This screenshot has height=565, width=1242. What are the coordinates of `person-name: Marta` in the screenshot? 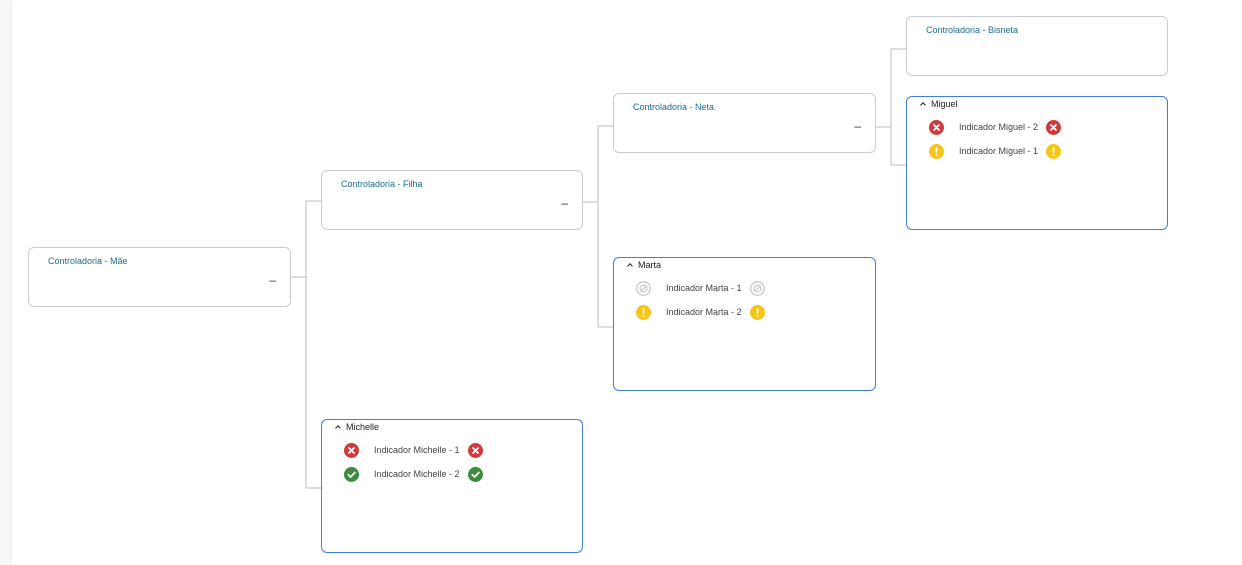 It's located at (650, 265).